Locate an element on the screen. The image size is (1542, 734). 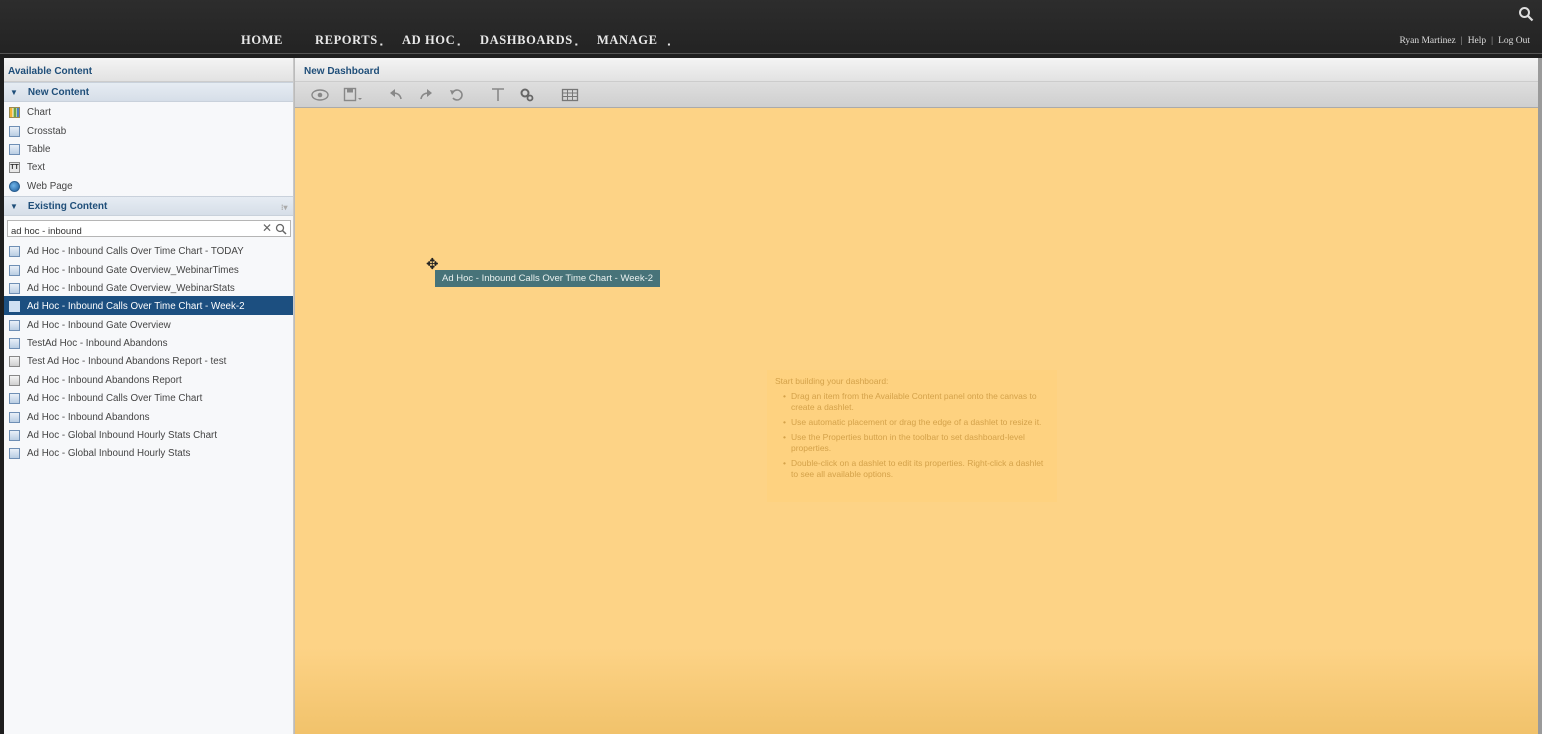
options-menu-icon: ⁝▾ is located at coordinates (285, 207).